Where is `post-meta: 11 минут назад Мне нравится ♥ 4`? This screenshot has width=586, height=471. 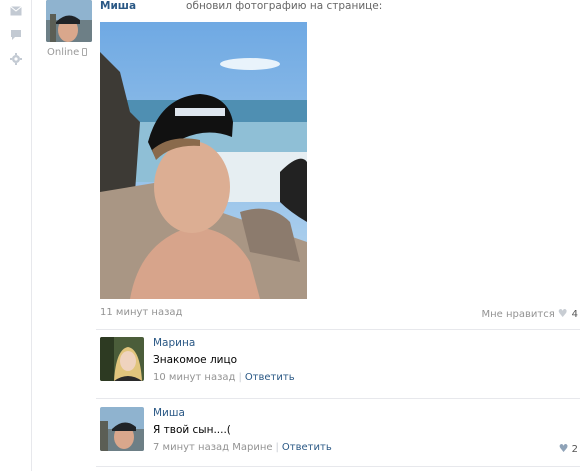 post-meta: 11 минут назад Мне нравится ♥ 4 is located at coordinates (339, 314).